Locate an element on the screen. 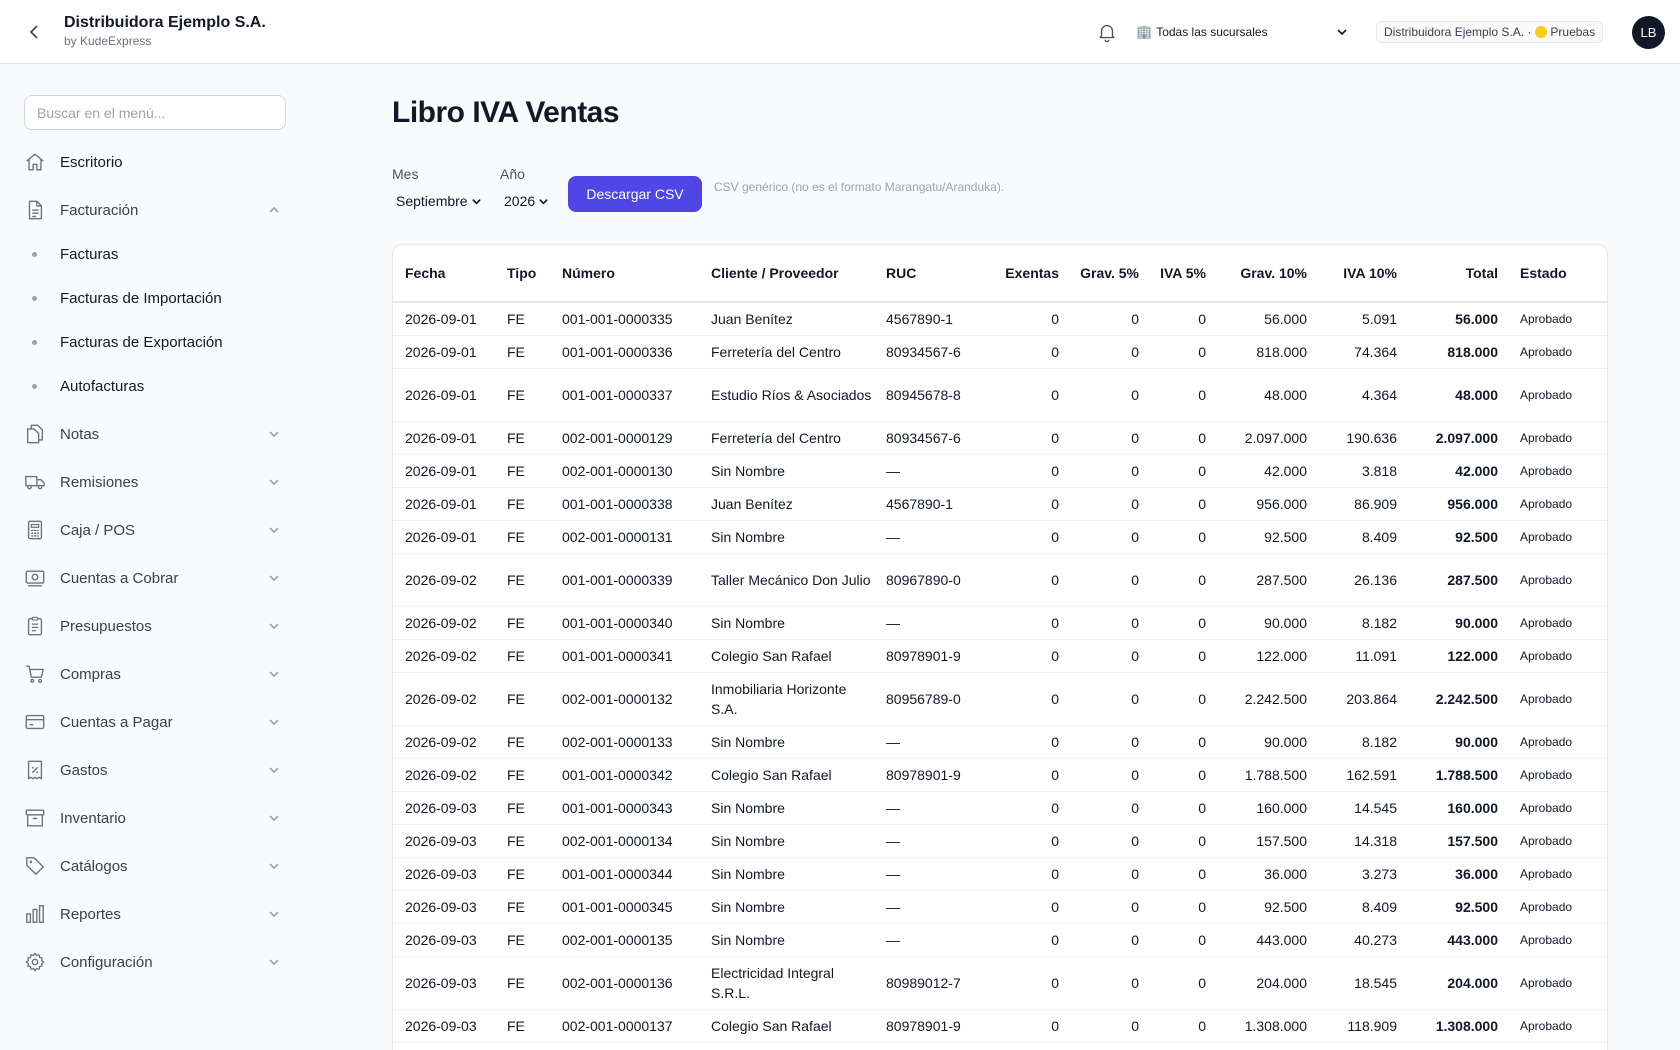  sidebar-item-label: Presupuestos is located at coordinates (106, 626).